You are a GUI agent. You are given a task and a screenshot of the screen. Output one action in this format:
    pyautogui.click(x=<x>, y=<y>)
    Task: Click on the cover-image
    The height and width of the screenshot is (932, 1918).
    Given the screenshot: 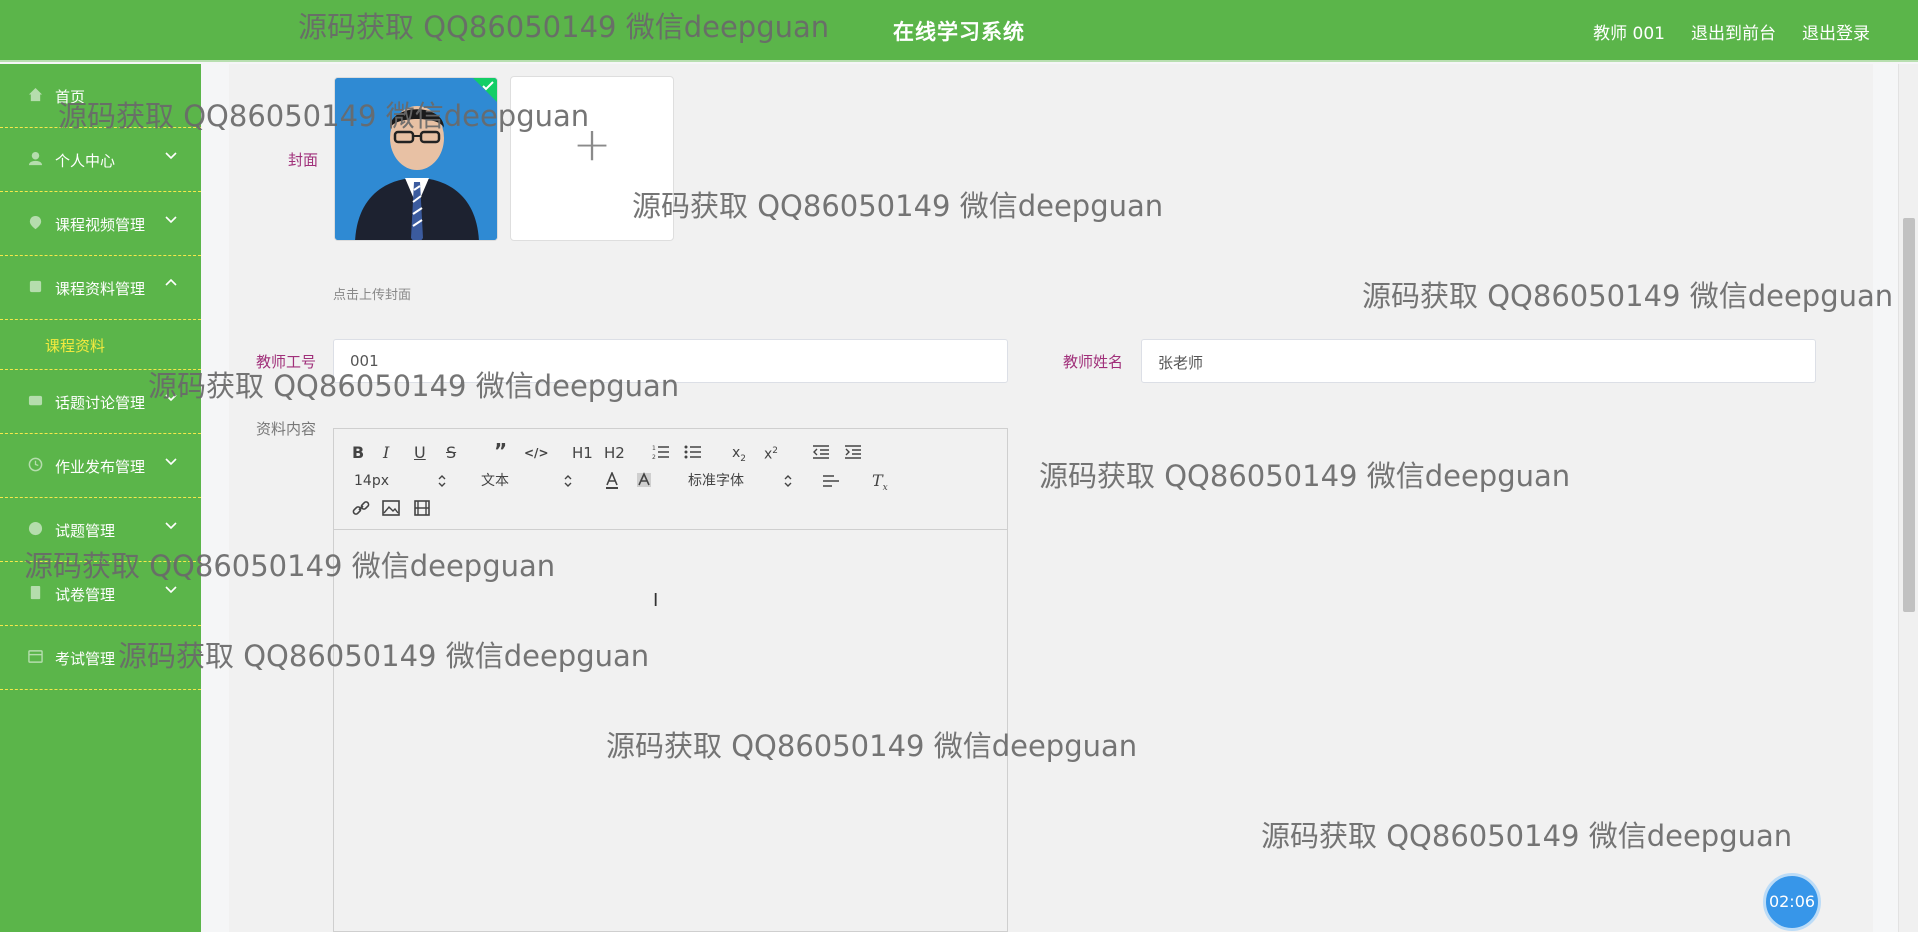 What is the action you would take?
    pyautogui.click(x=416, y=159)
    